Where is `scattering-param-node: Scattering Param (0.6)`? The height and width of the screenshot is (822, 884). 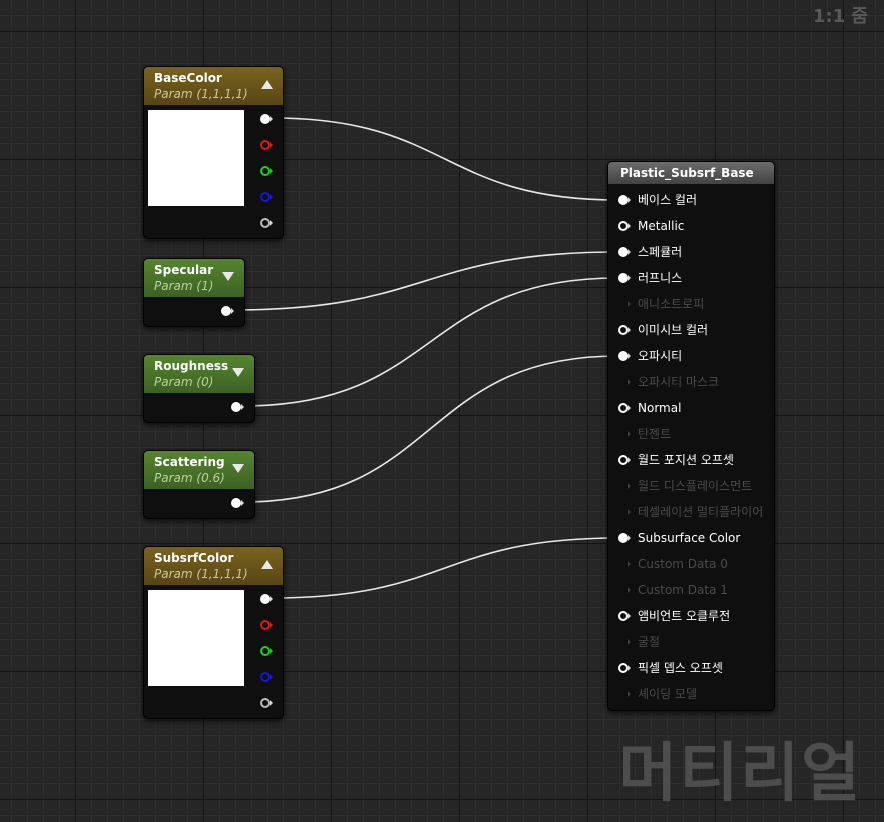 scattering-param-node: Scattering Param (0.6) is located at coordinates (199, 484).